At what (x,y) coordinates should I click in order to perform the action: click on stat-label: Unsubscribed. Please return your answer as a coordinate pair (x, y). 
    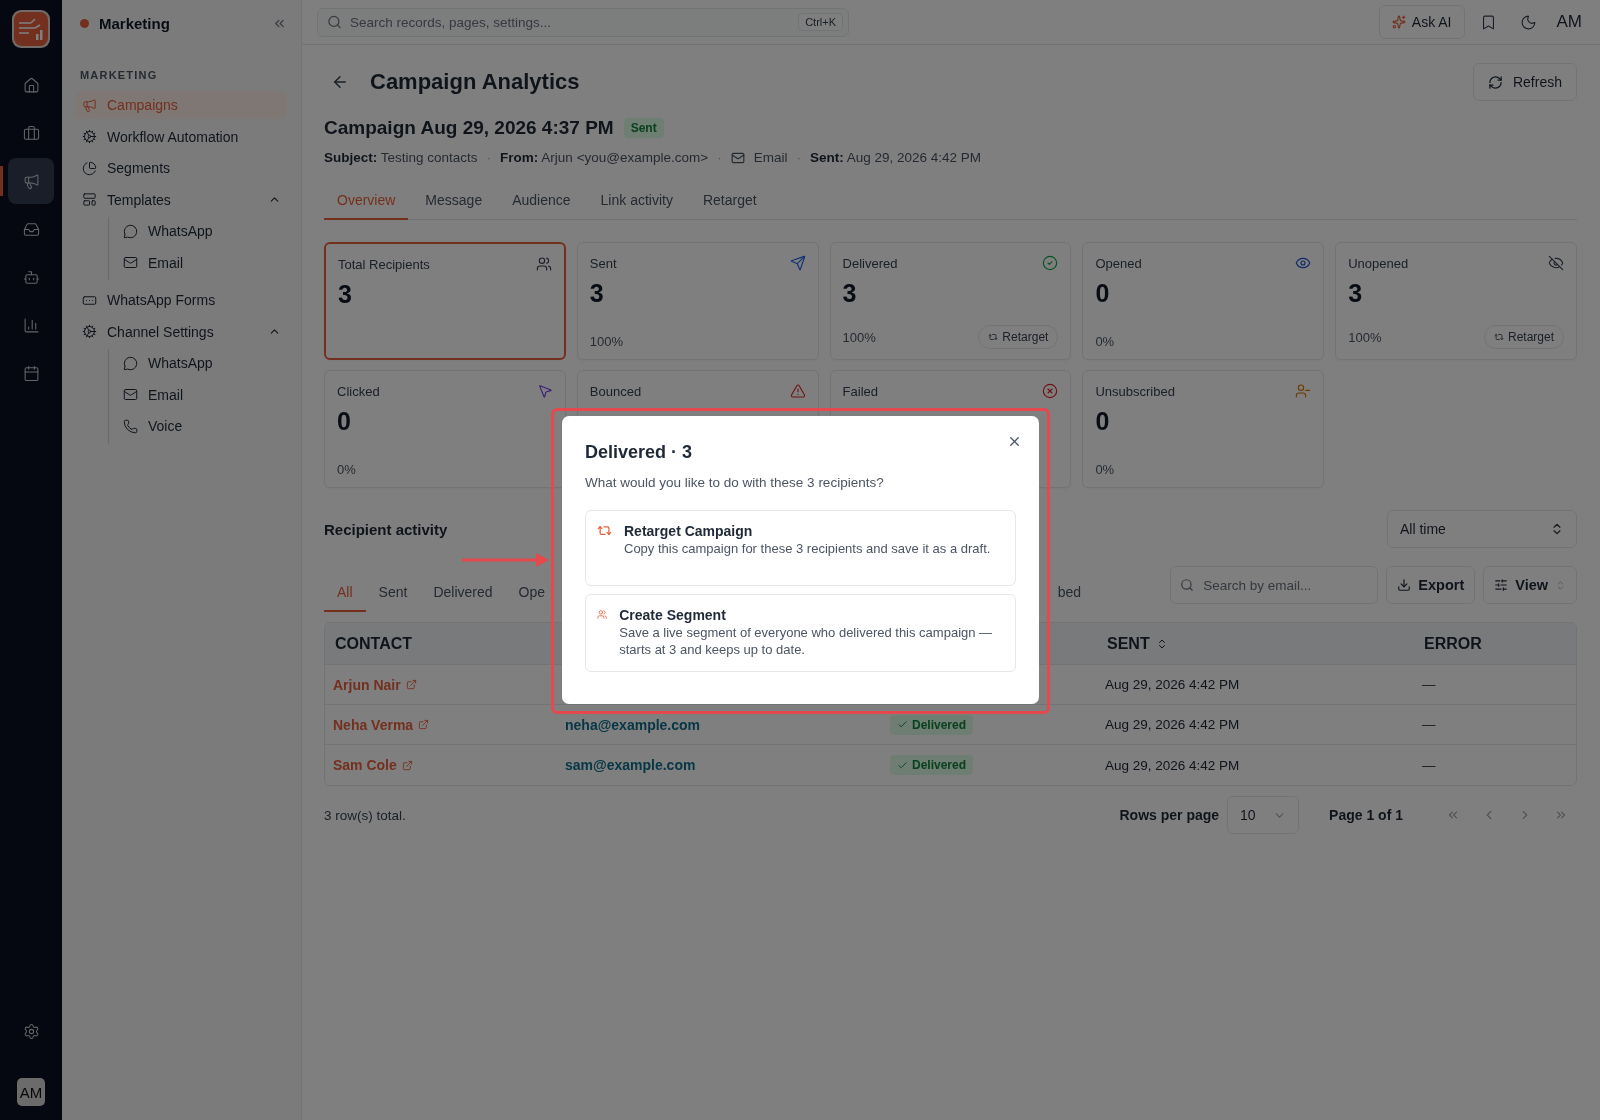
    Looking at the image, I should click on (1135, 391).